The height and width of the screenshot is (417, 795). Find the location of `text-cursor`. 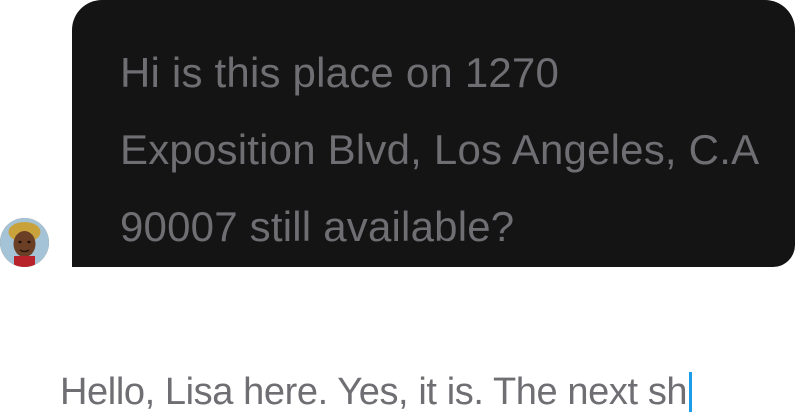

text-cursor is located at coordinates (691, 392).